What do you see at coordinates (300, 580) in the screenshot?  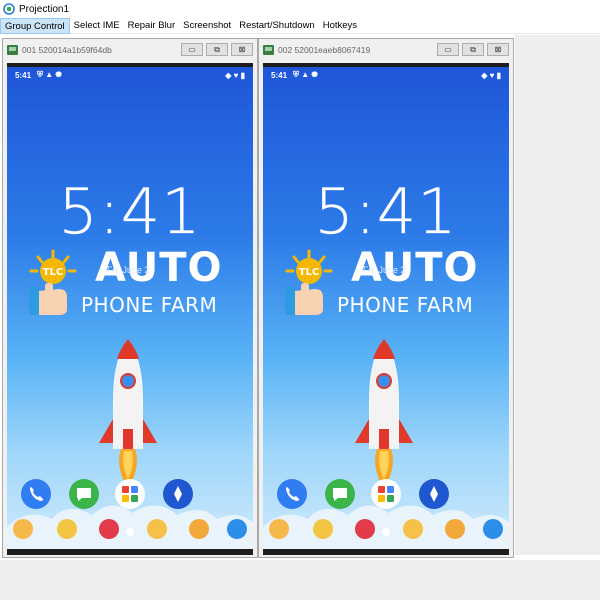 I see `workspace-bottom-area` at bounding box center [300, 580].